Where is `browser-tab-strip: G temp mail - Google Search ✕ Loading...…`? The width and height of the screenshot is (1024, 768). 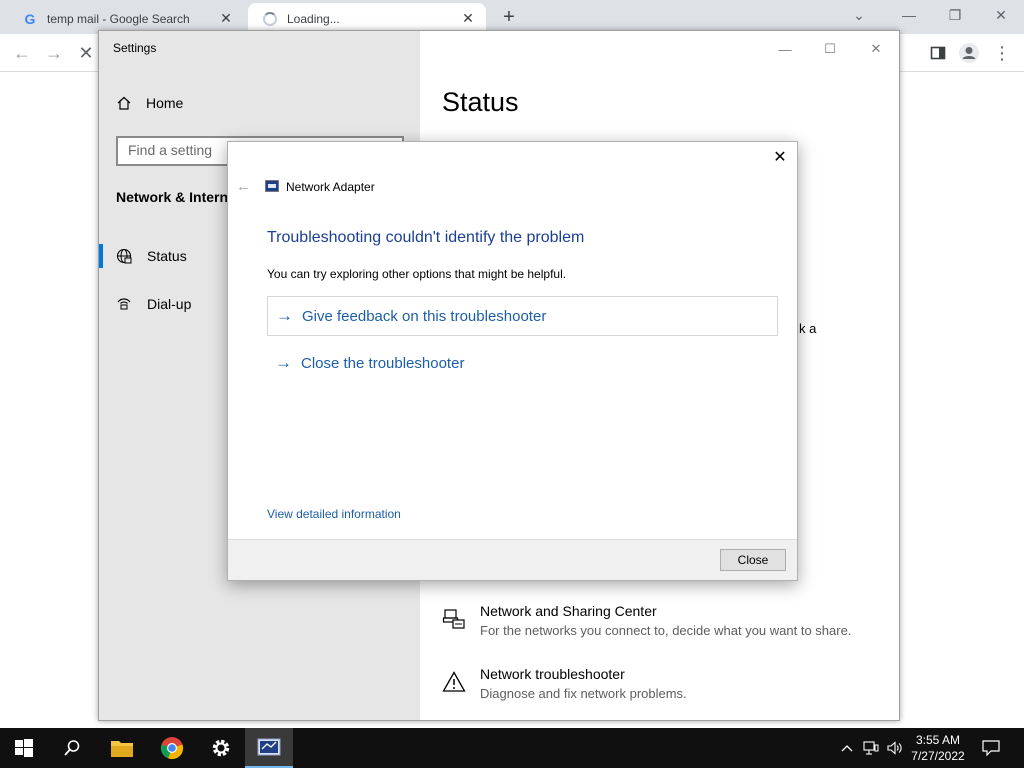 browser-tab-strip: G temp mail - Google Search ✕ Loading...… is located at coordinates (512, 17).